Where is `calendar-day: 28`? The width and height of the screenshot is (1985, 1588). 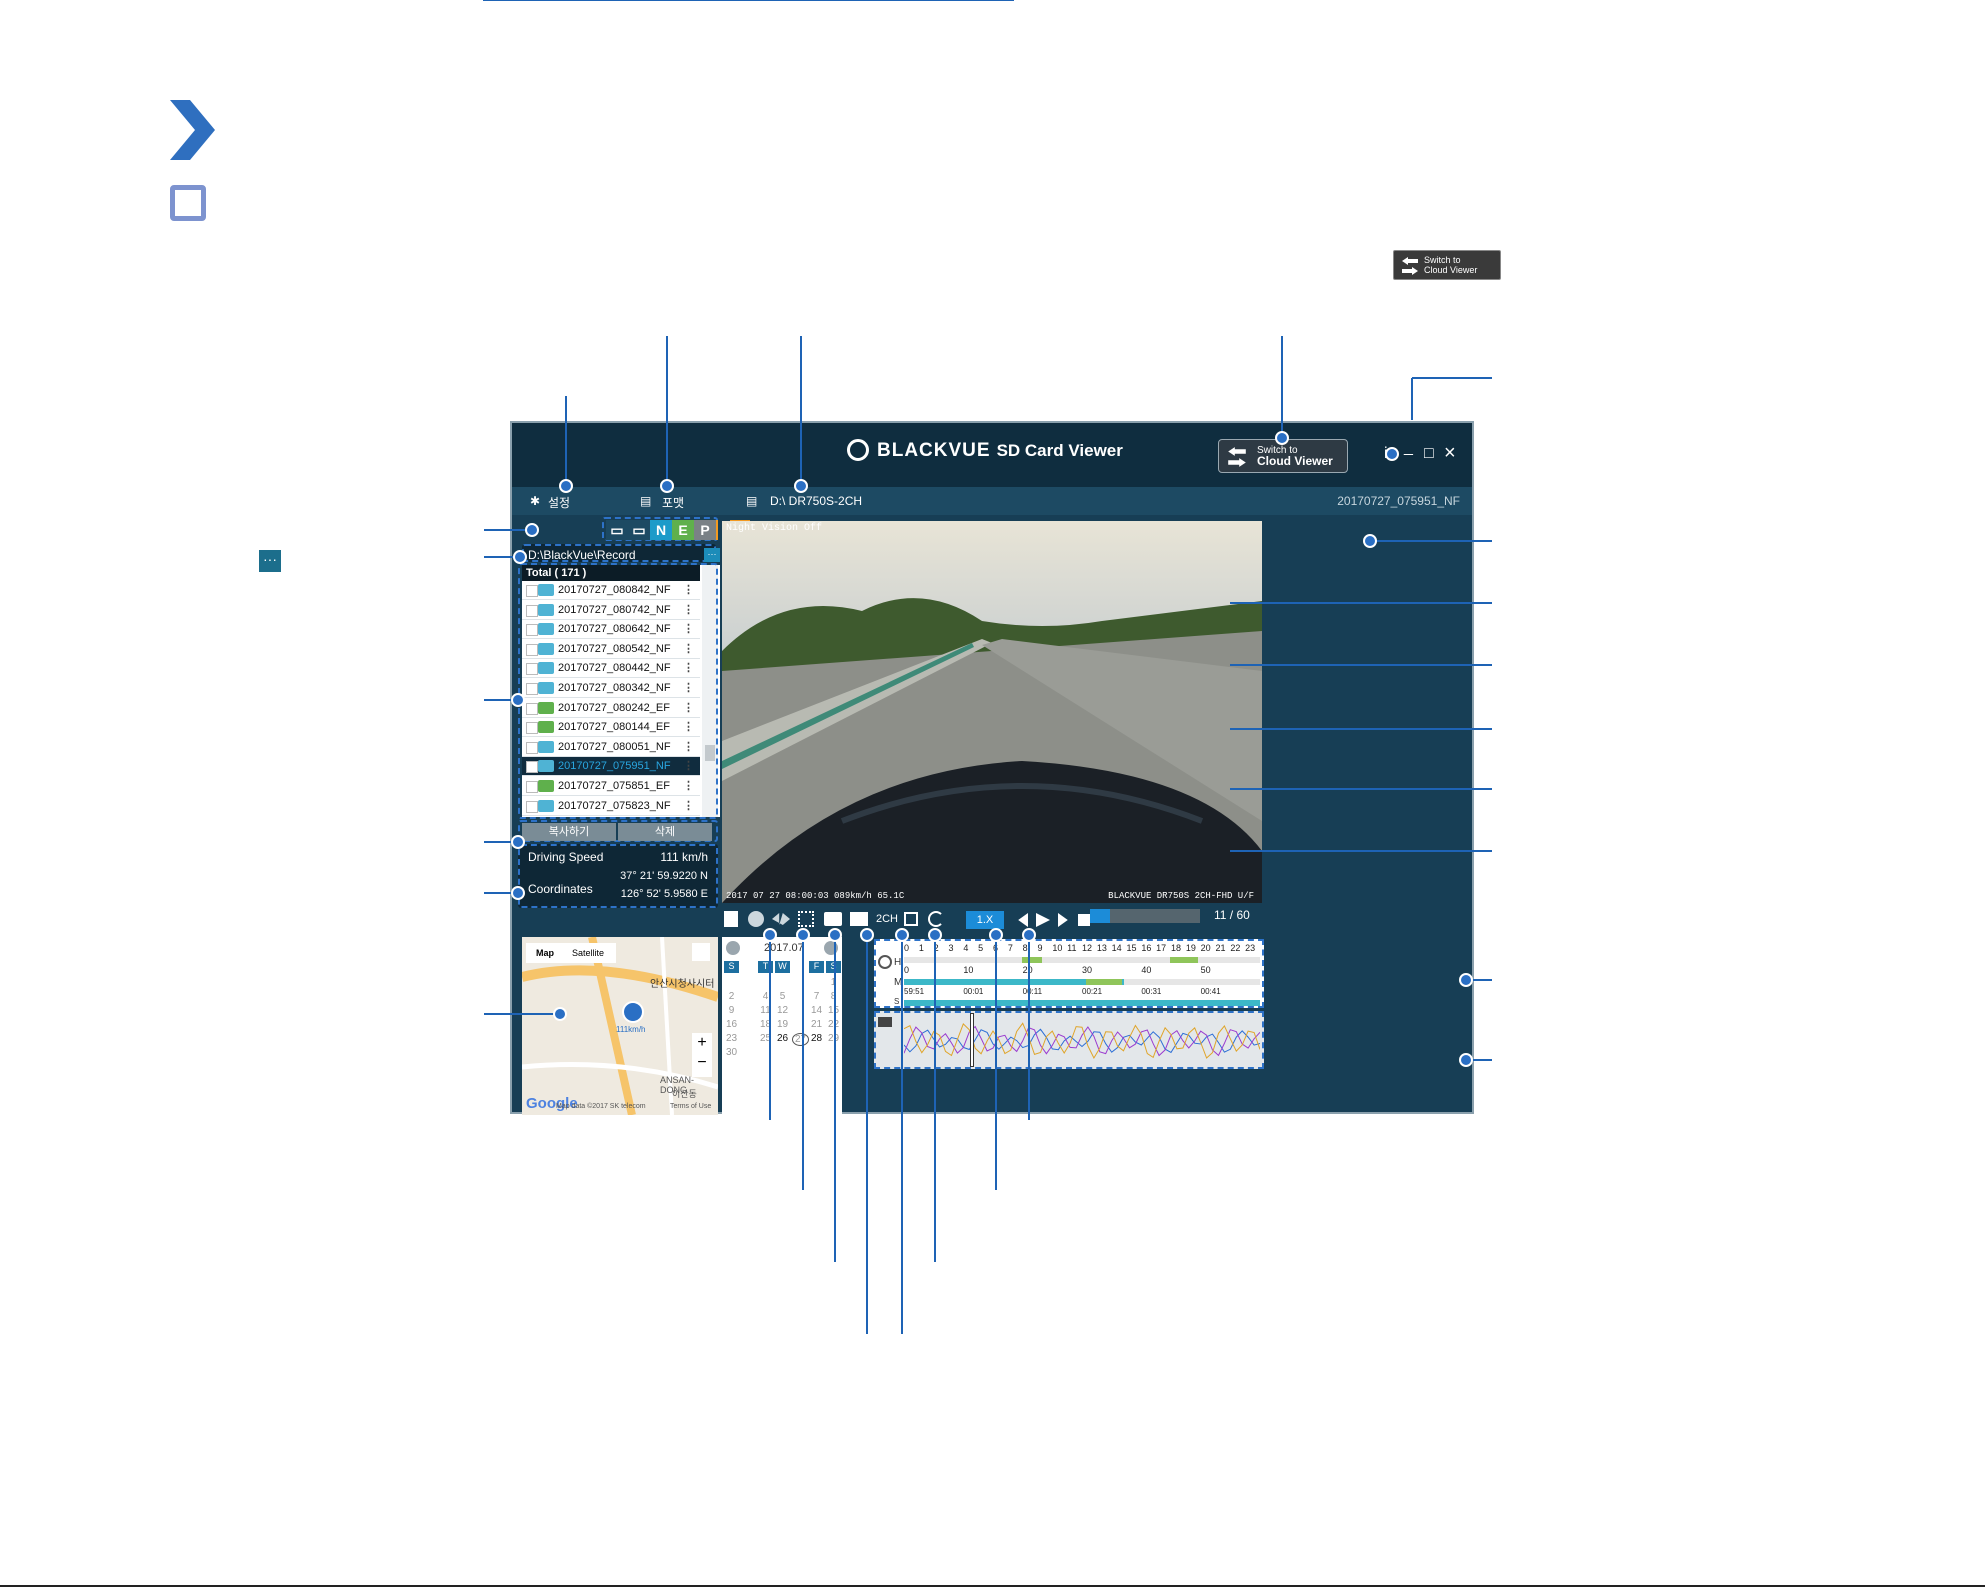
calendar-day: 28 is located at coordinates (816, 1038).